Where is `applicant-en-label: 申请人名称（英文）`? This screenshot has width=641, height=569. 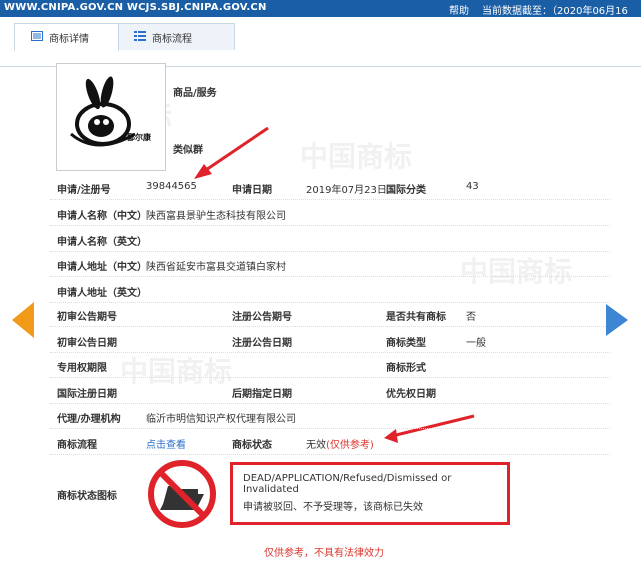 applicant-en-label: 申请人名称（英文） is located at coordinates (102, 242).